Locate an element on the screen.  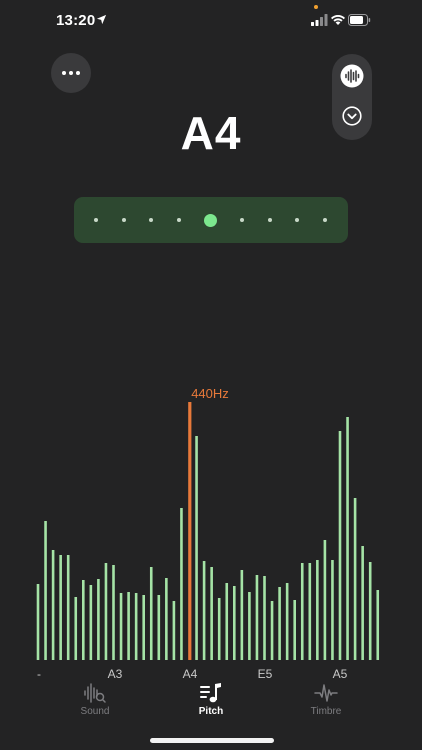
spectrum-axis-label: E5 is located at coordinates (265, 674).